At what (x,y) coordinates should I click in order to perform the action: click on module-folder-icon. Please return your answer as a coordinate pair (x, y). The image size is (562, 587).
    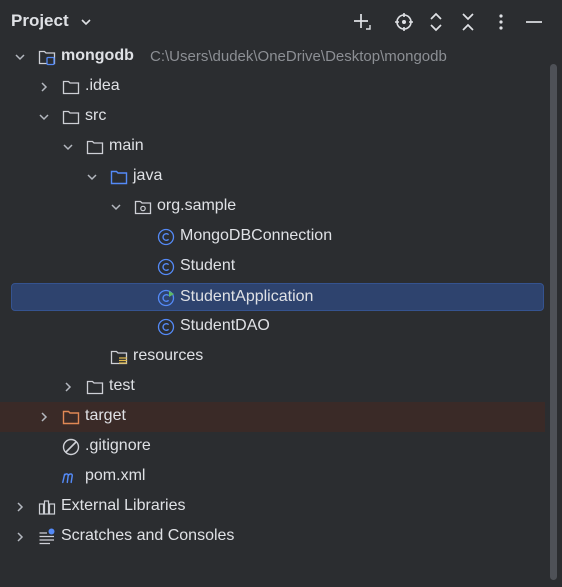
    Looking at the image, I should click on (47, 58).